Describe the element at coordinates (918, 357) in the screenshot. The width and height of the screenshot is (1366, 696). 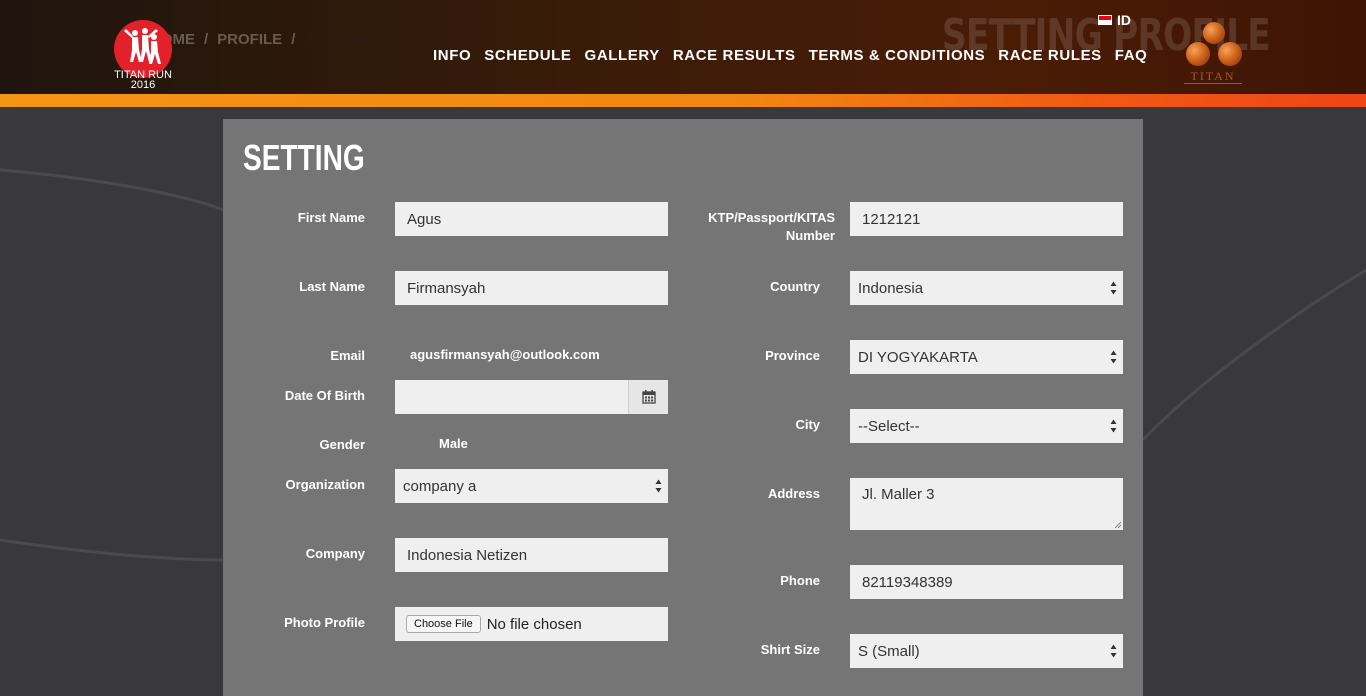
I see `province-selected: DI YOGYAKARTA` at that location.